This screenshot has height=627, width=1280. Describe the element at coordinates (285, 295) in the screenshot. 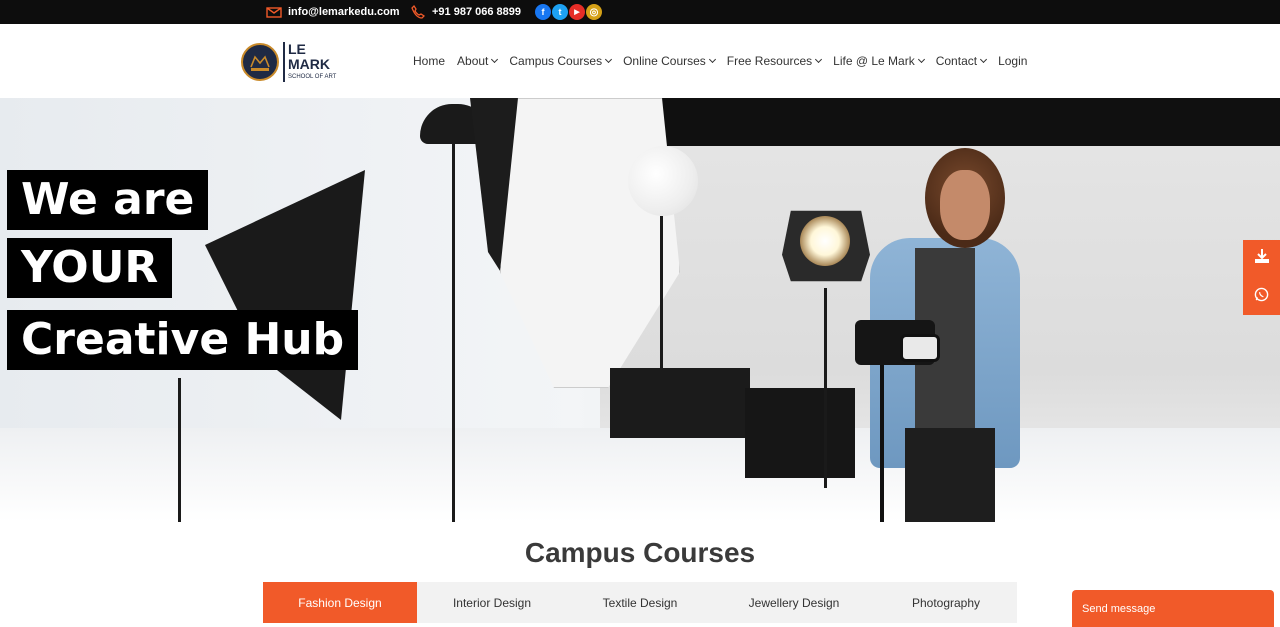

I see `hero-photo-softbox` at that location.